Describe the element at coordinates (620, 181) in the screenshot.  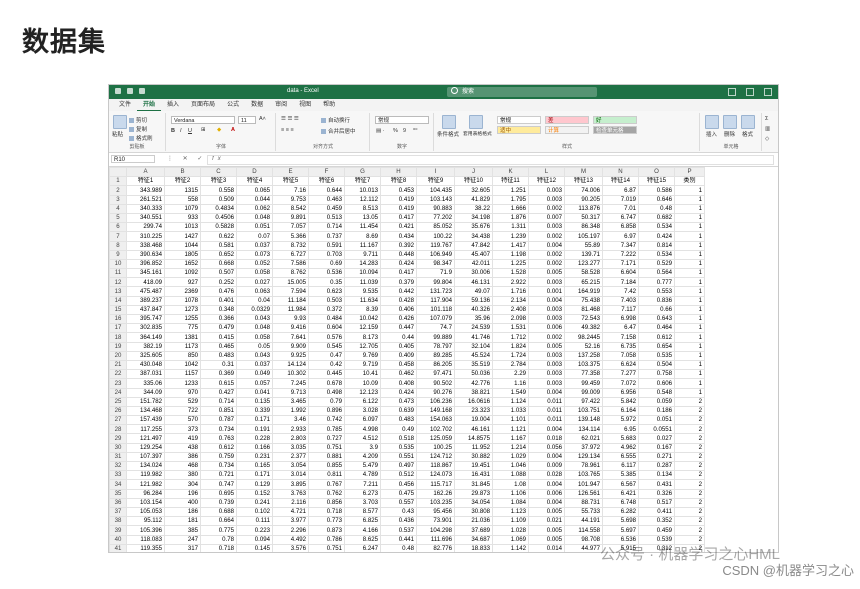
I see `header-cell: 特征14` at that location.